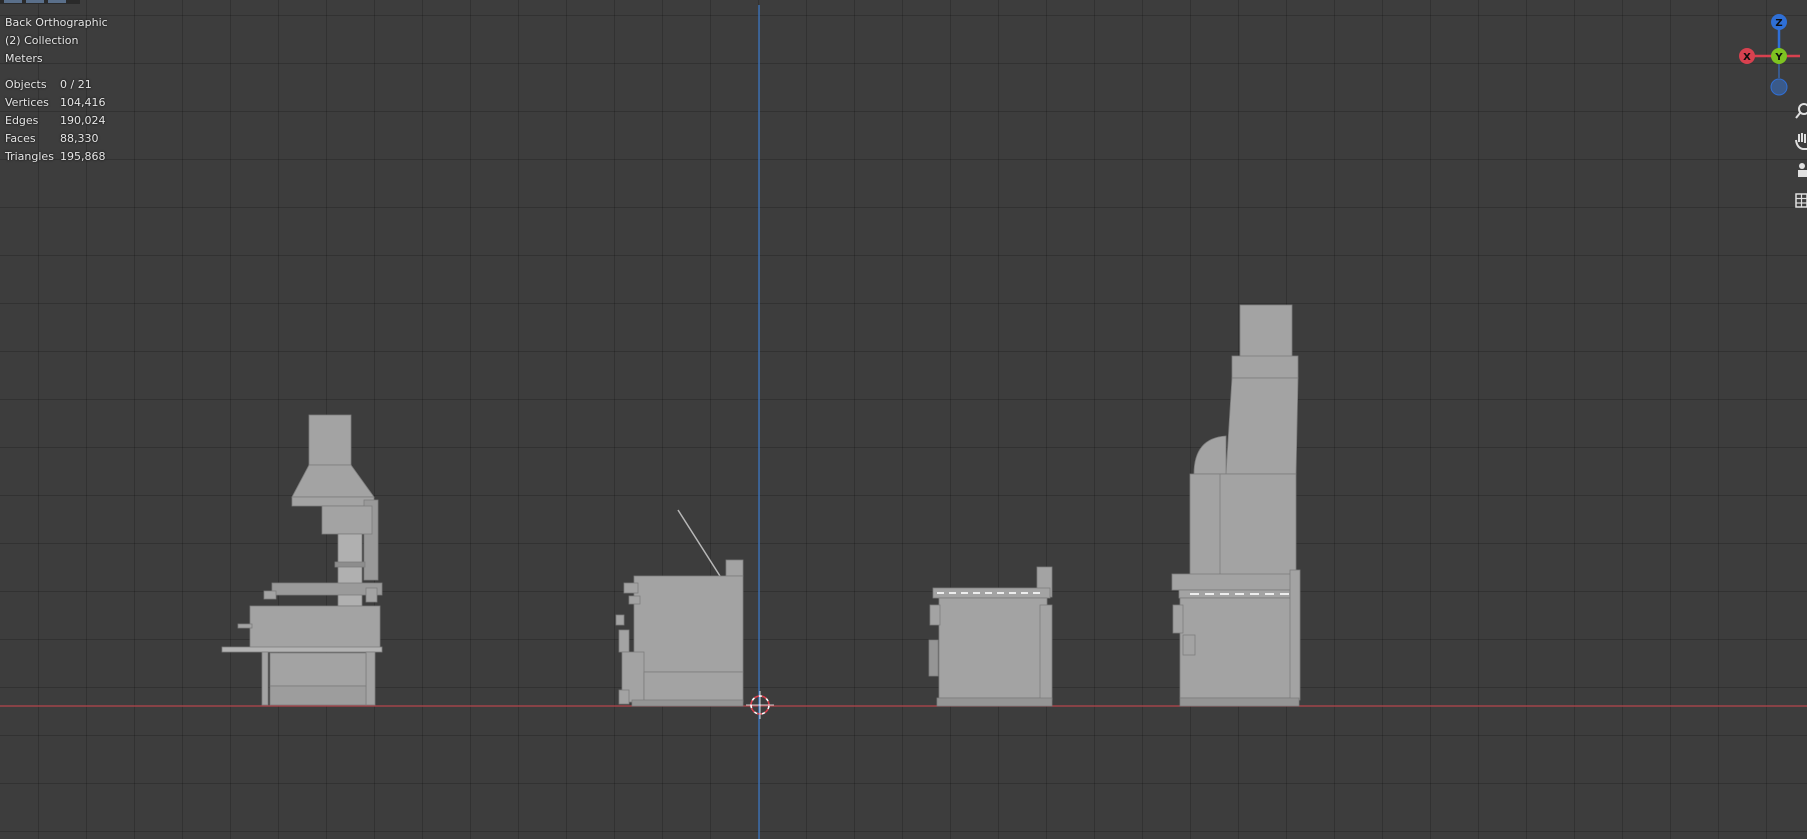 This screenshot has height=839, width=1807. I want to click on stat-value-vertices: 104,416, so click(83, 102).